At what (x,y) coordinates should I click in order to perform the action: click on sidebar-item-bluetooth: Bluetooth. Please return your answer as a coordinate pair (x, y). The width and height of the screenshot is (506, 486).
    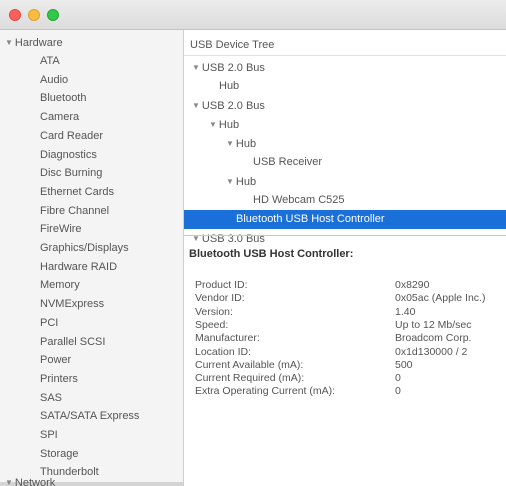
    Looking at the image, I should click on (91, 98).